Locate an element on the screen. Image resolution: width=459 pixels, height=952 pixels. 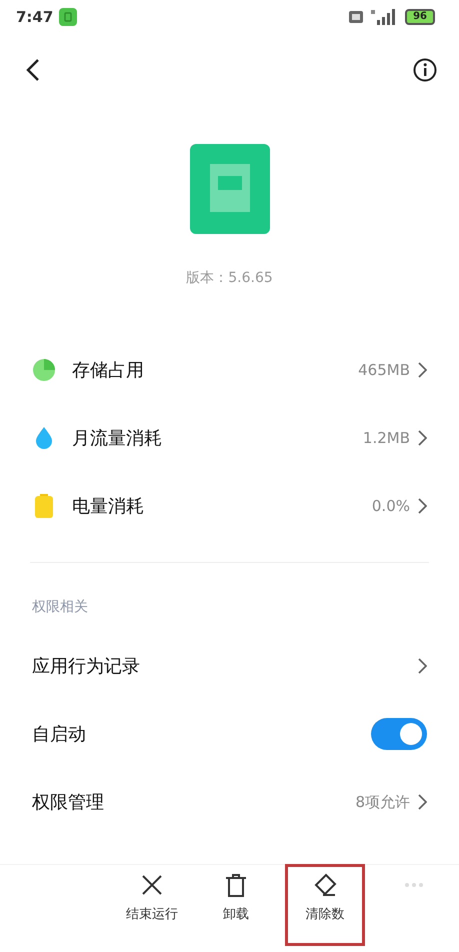
row-label: 应用行为记录 is located at coordinates (86, 666).